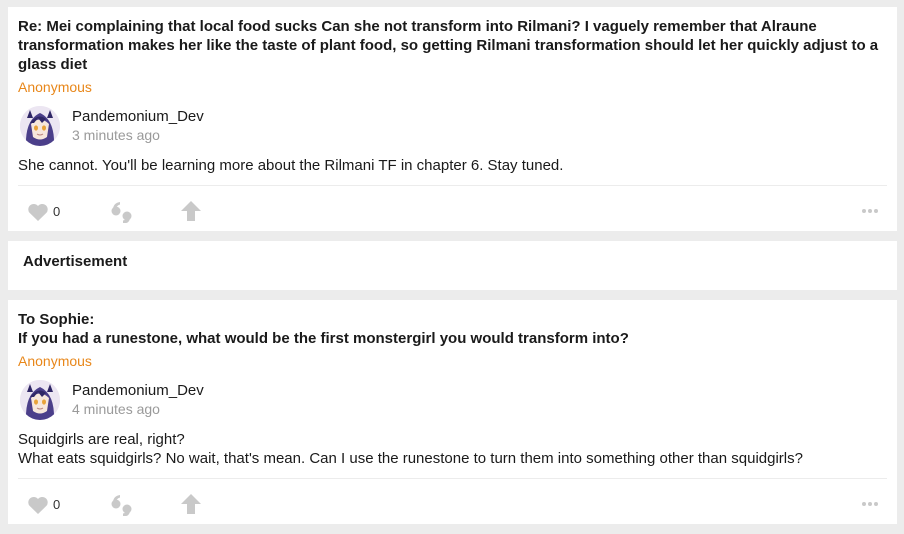 This screenshot has height=534, width=904. What do you see at coordinates (75, 261) in the screenshot?
I see `advertisement-label: Advertisement` at bounding box center [75, 261].